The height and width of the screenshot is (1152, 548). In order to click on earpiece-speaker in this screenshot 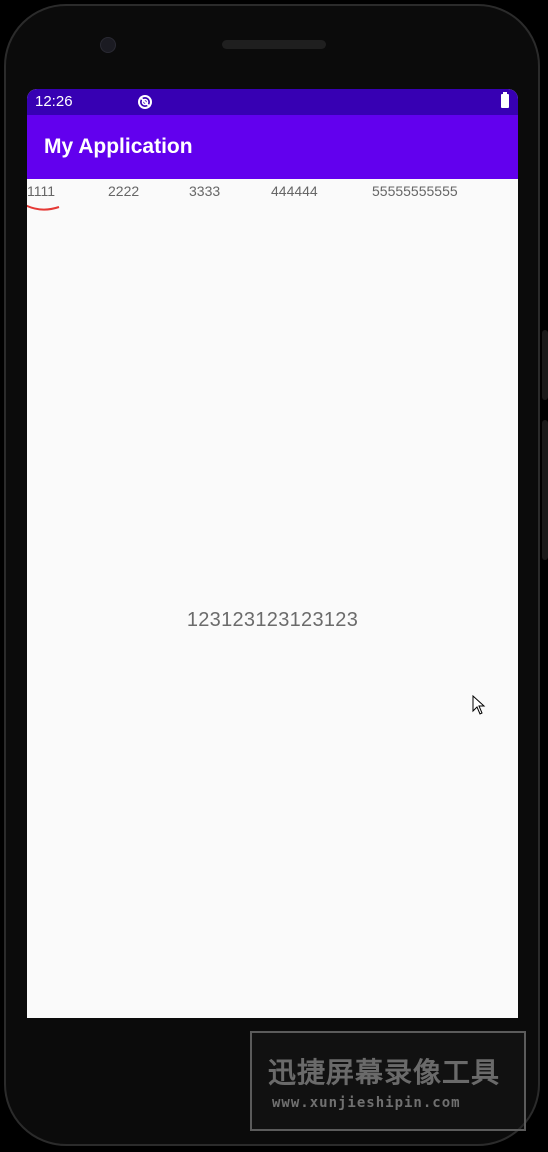, I will do `click(274, 44)`.